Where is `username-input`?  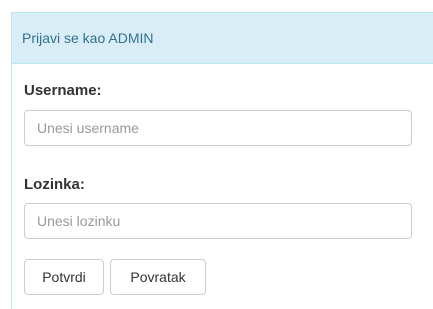
username-input is located at coordinates (218, 128).